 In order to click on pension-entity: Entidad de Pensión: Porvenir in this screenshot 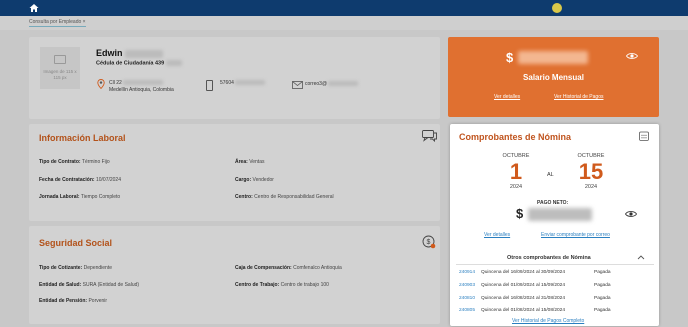, I will do `click(73, 301)`.